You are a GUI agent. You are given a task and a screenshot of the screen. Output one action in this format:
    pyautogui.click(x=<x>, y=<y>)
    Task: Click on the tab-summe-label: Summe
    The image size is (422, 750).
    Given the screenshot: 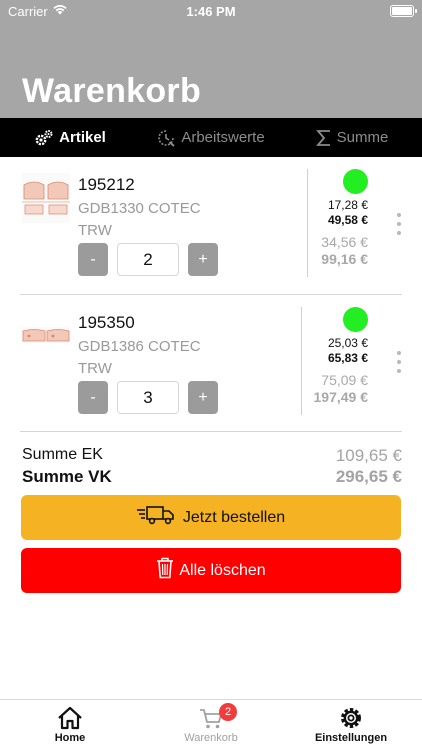 What is the action you would take?
    pyautogui.click(x=362, y=137)
    